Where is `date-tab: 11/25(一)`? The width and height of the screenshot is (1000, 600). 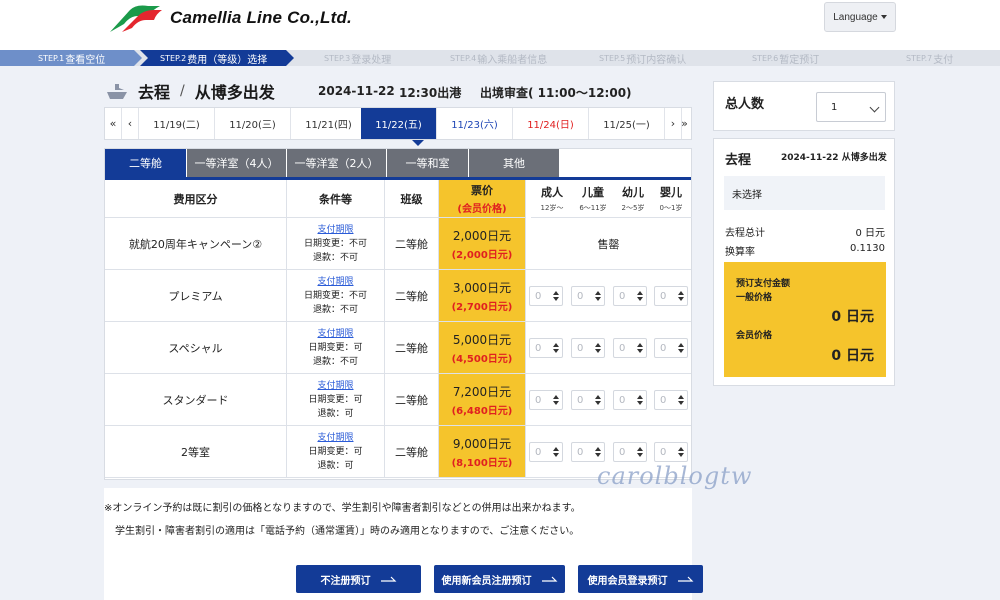 date-tab: 11/25(一) is located at coordinates (627, 123).